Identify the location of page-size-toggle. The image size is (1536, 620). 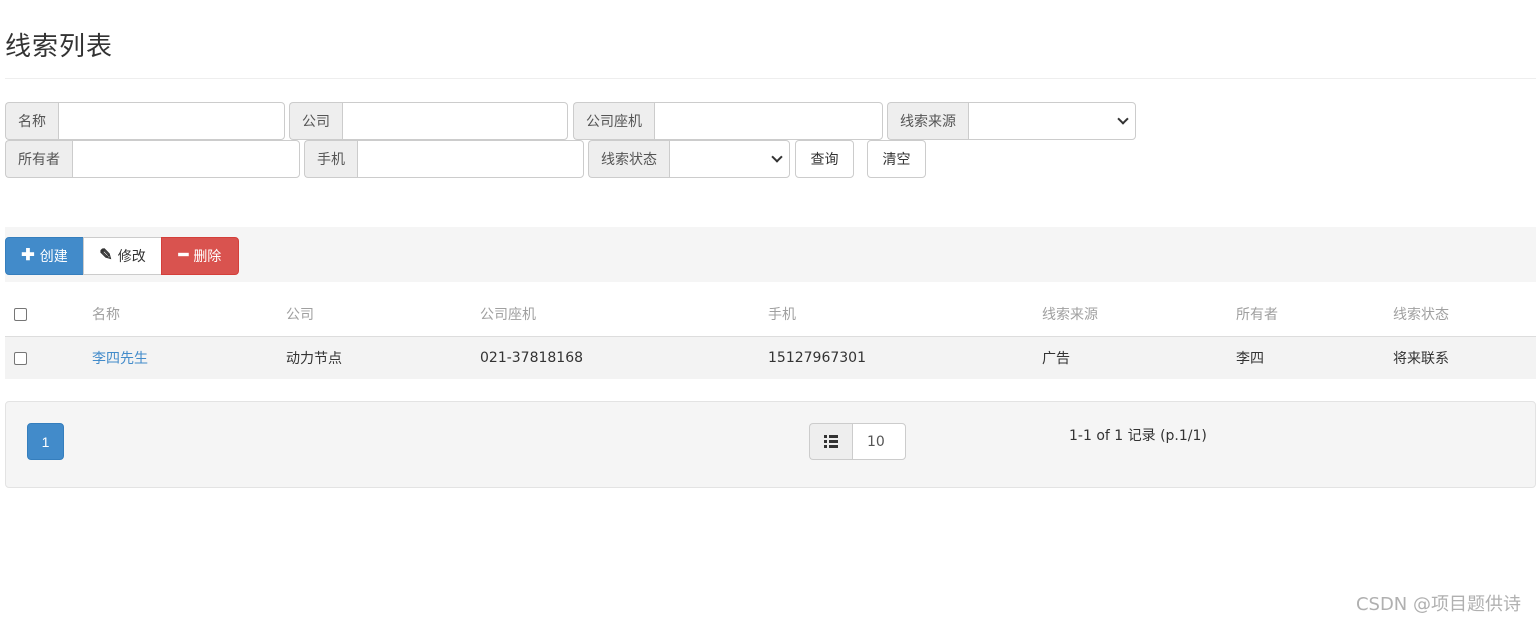
(830, 441).